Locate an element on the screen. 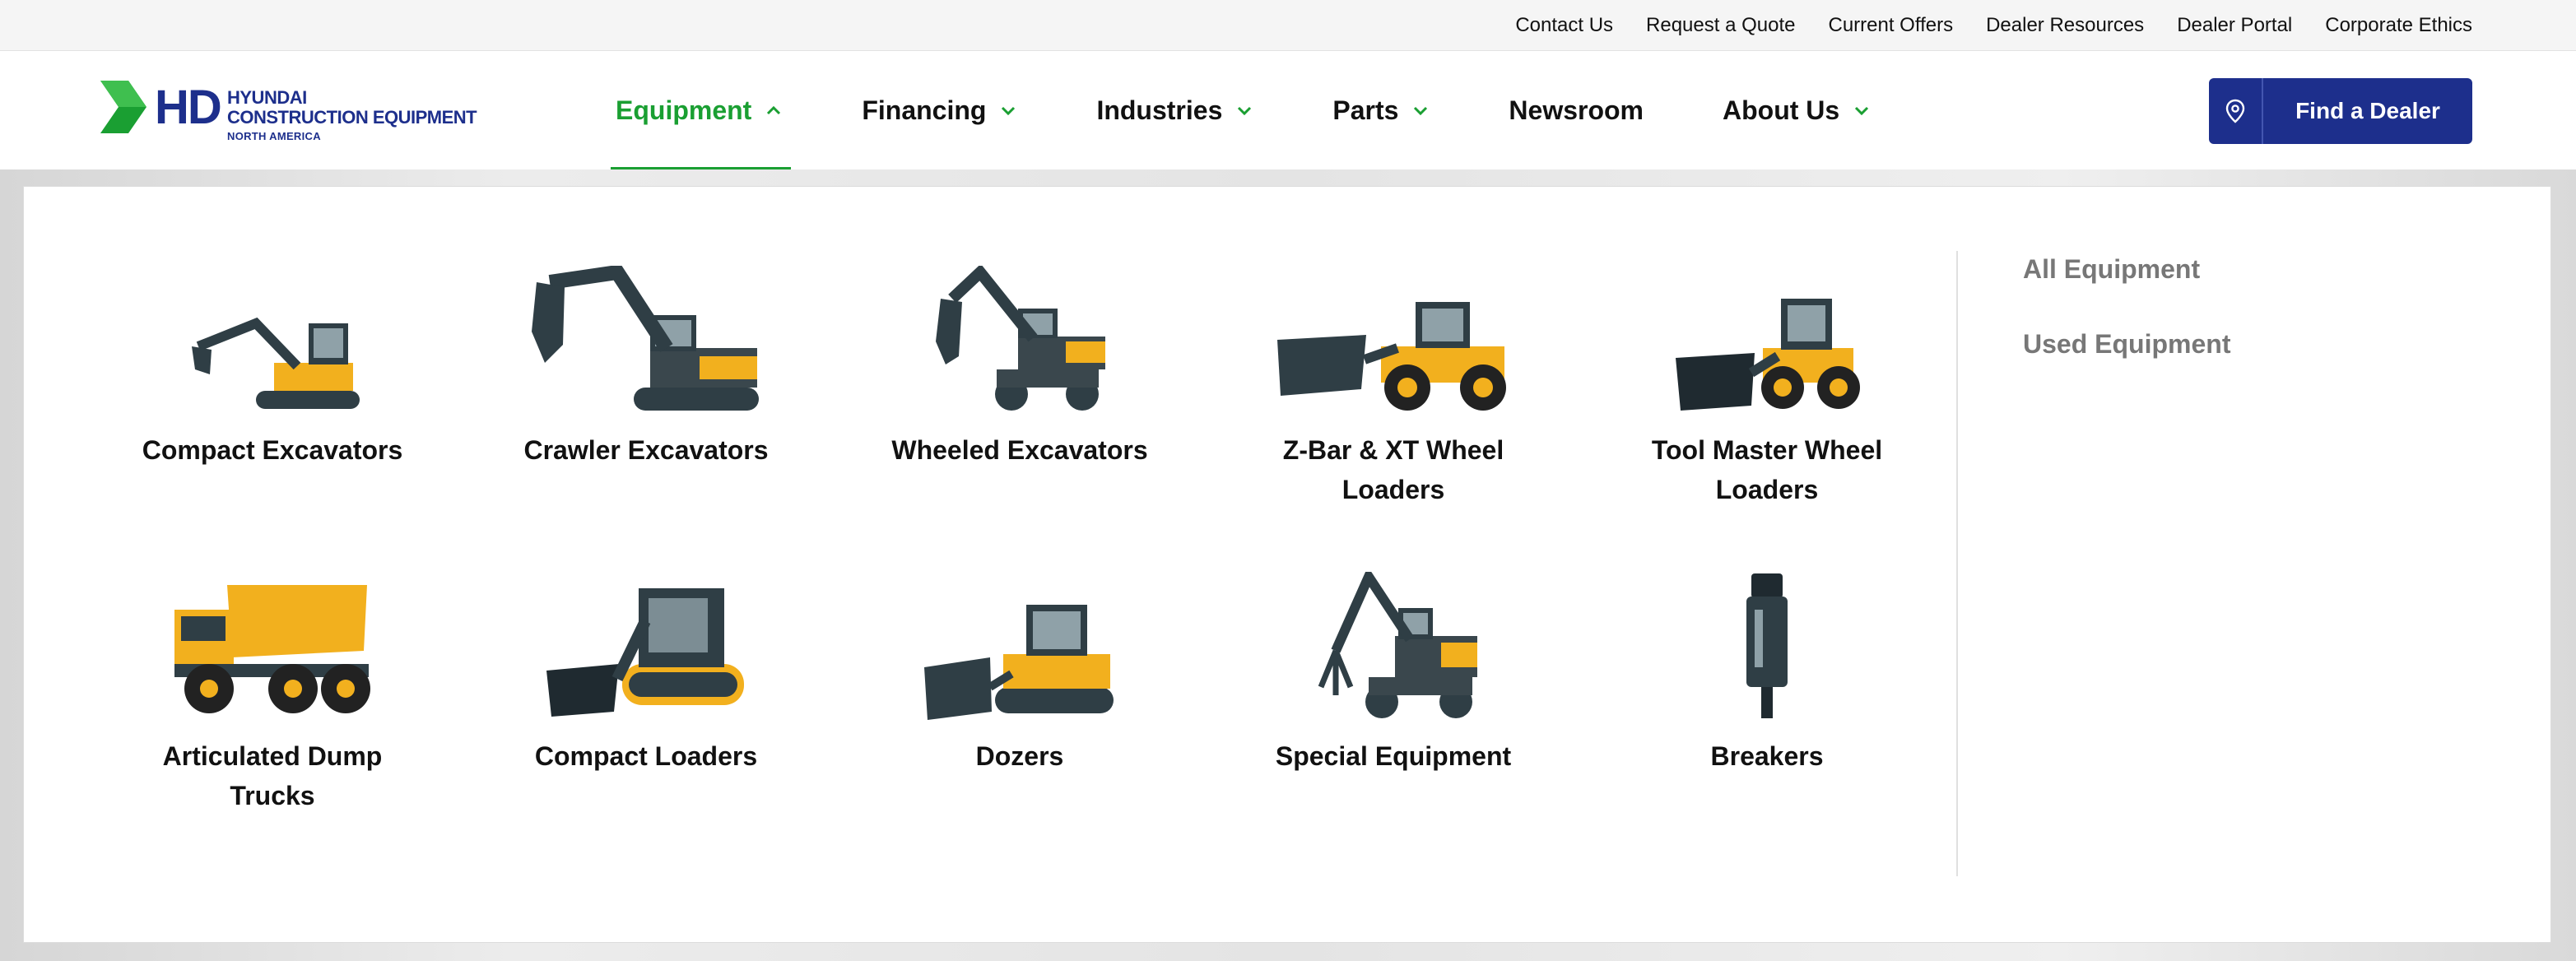 Image resolution: width=2576 pixels, height=961 pixels. current-offers-link: Current Offers is located at coordinates (1890, 26).